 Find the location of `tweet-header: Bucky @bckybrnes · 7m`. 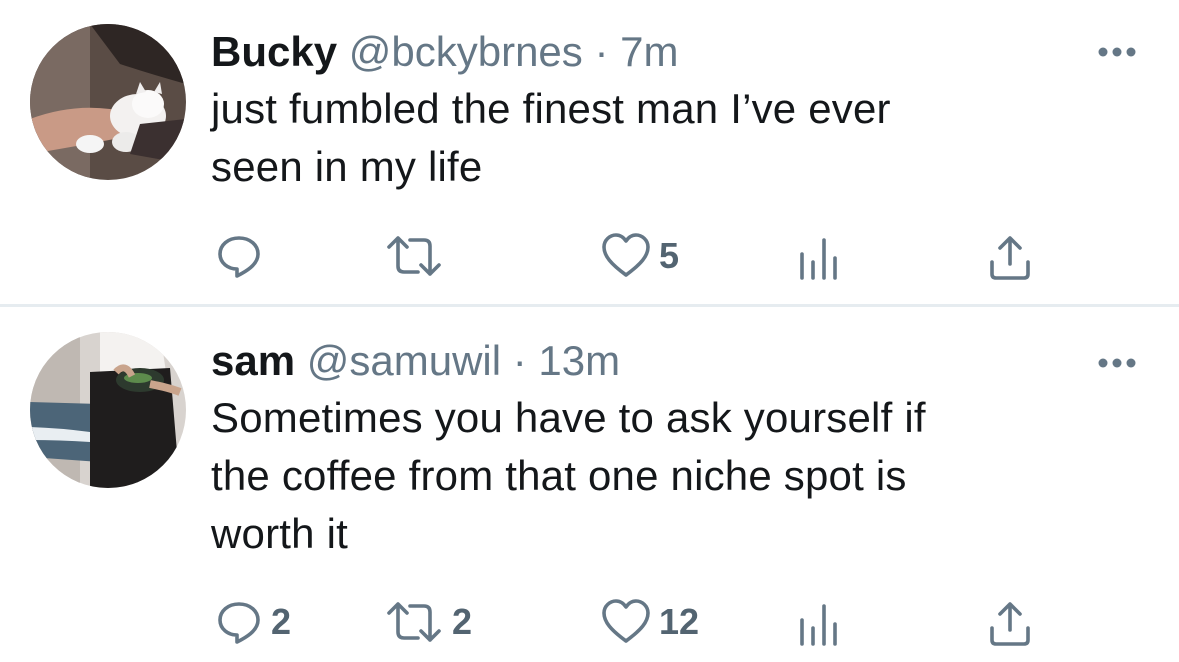

tweet-header: Bucky @bckybrnes · 7m is located at coordinates (445, 52).